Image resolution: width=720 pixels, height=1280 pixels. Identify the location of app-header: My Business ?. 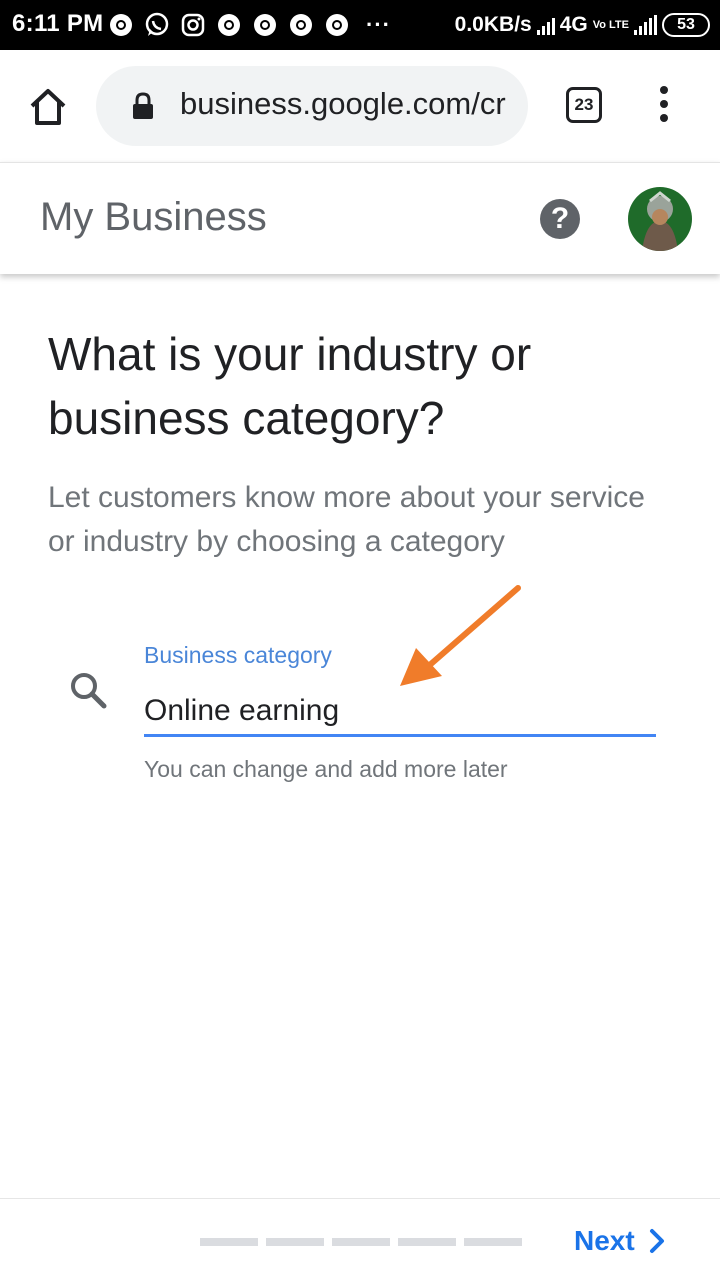
(360, 218).